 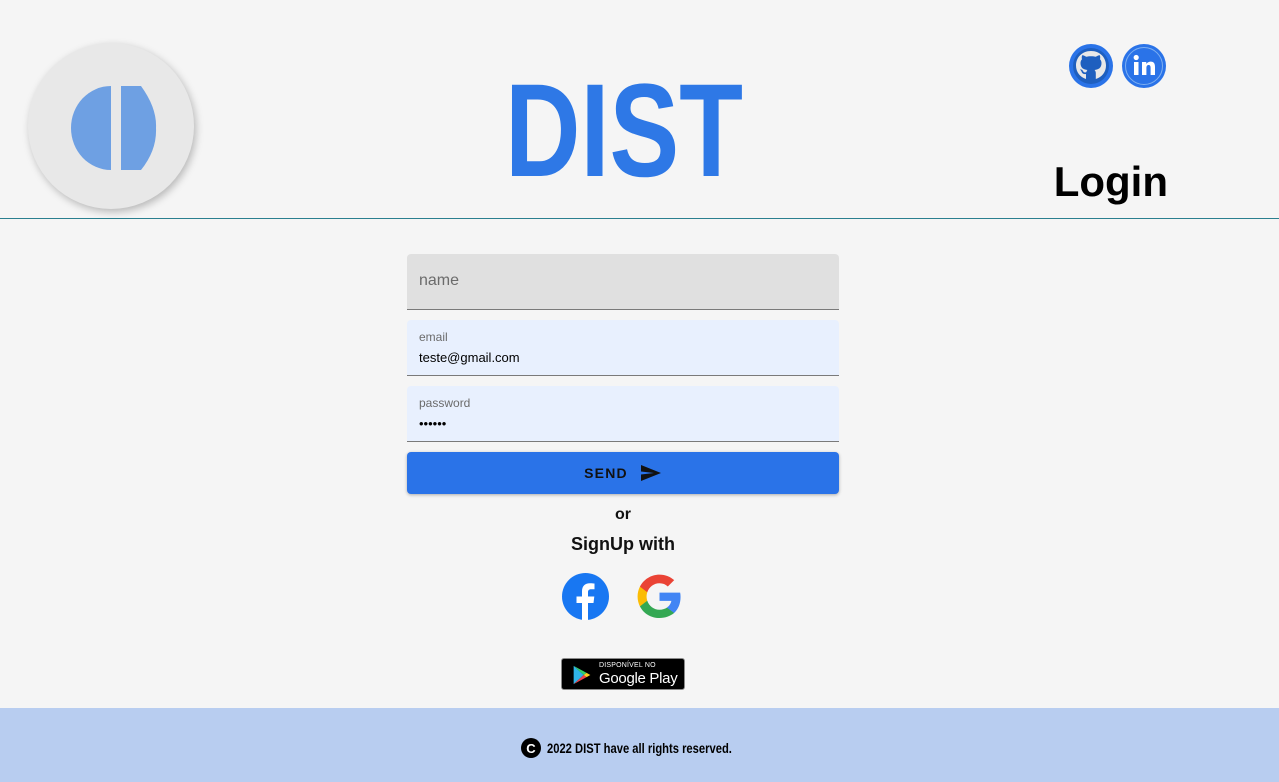 I want to click on page-footer: C 2022 DIST have all rights reserved., so click(x=639, y=745).